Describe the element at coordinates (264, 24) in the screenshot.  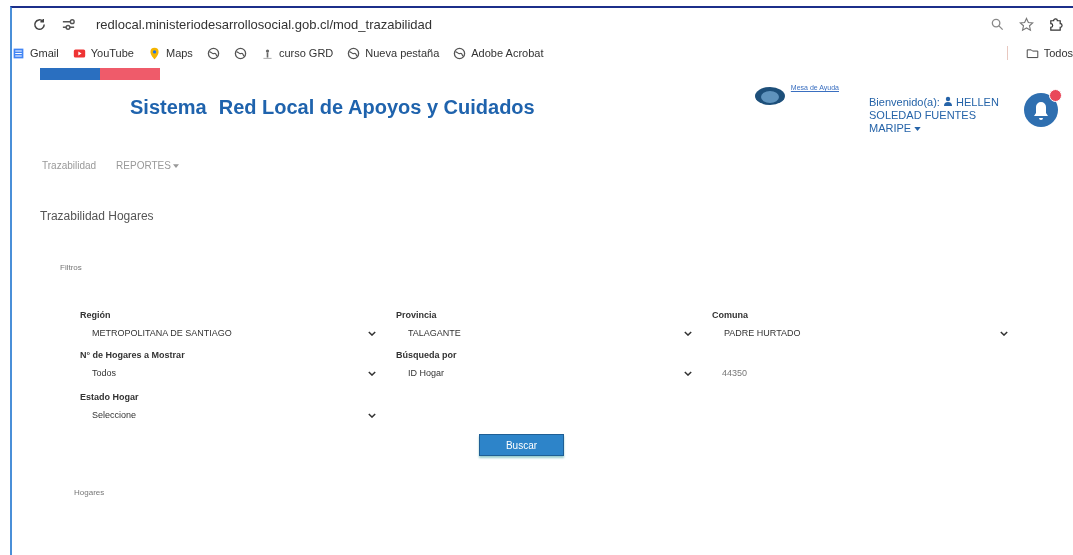
I see `address-bar: redlocal.ministeriodesarrollosocial.gob.cl/mod_trazabilidad` at that location.